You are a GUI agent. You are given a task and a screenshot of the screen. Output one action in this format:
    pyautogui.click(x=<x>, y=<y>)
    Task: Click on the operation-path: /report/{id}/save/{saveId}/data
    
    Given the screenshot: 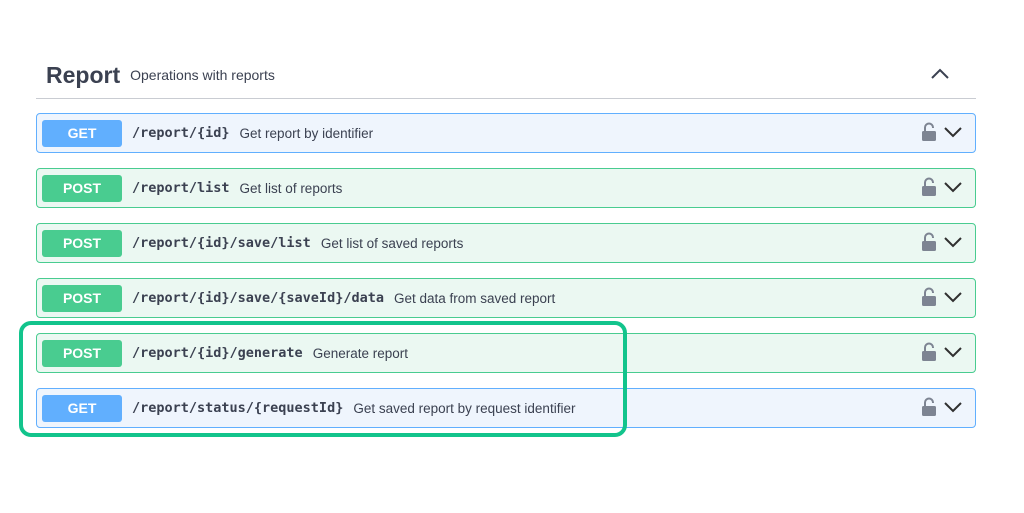 What is the action you would take?
    pyautogui.click(x=258, y=298)
    